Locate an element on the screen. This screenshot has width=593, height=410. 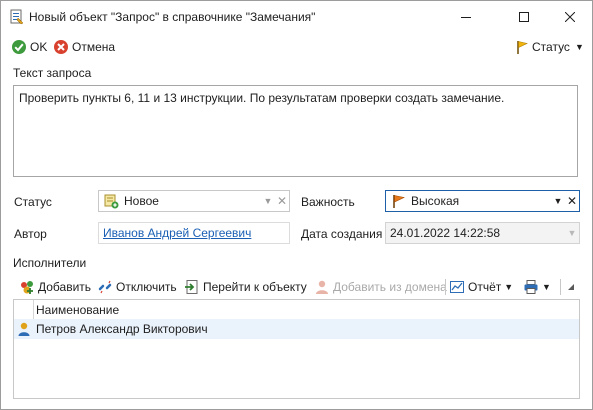
report-label: Отчёт is located at coordinates (485, 287).